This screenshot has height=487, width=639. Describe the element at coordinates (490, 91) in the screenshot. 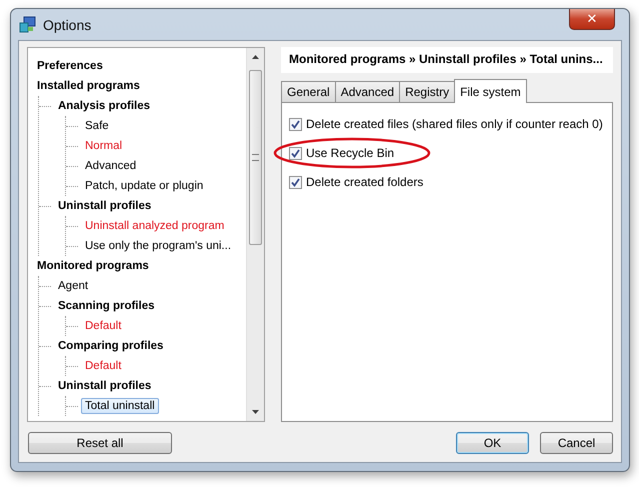

I see `tab: File system` at that location.